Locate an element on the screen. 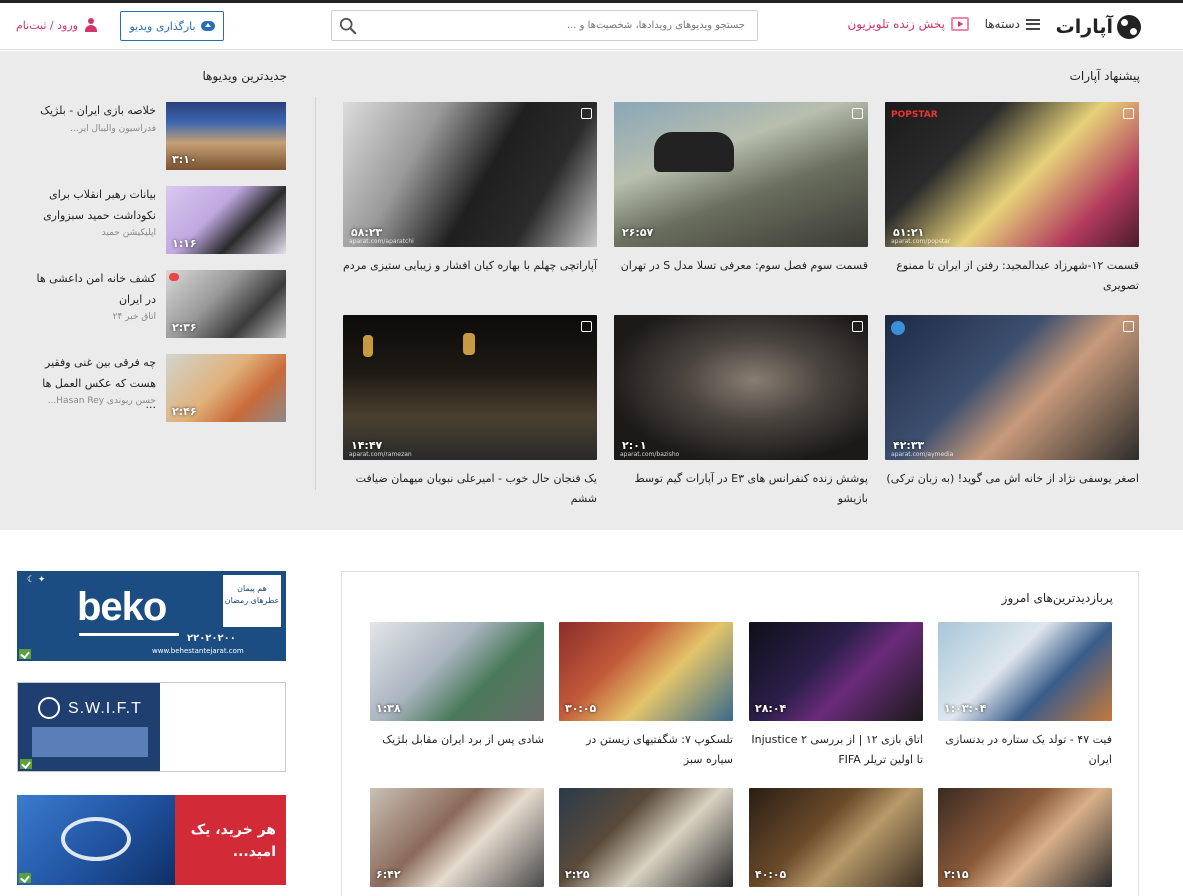 This screenshot has width=1183, height=896. ad-banner-swift: S.W.I.F.T is located at coordinates (151, 727).